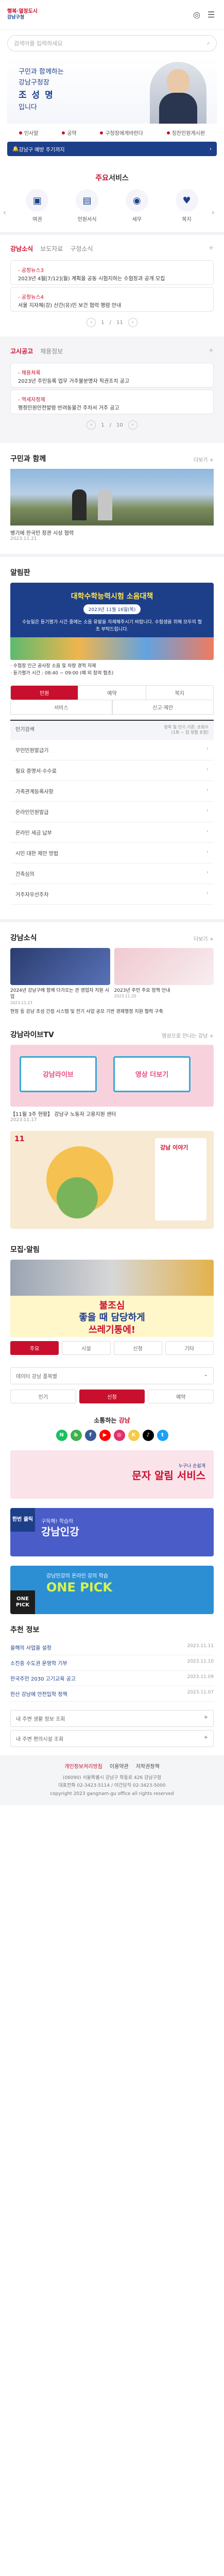 The image size is (224, 2576). I want to click on chevron-down-icon: ⌄, so click(205, 1375).